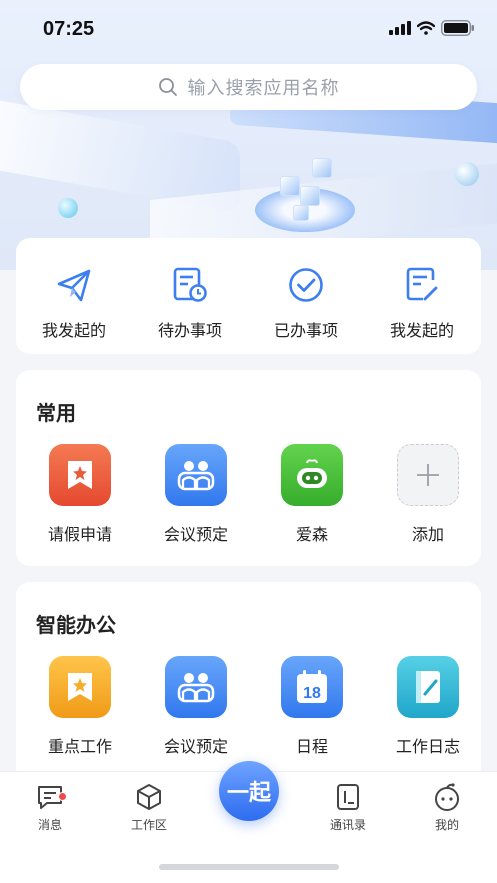 This screenshot has height=883, width=497. Describe the element at coordinates (149, 797) in the screenshot. I see `cube-icon` at that location.